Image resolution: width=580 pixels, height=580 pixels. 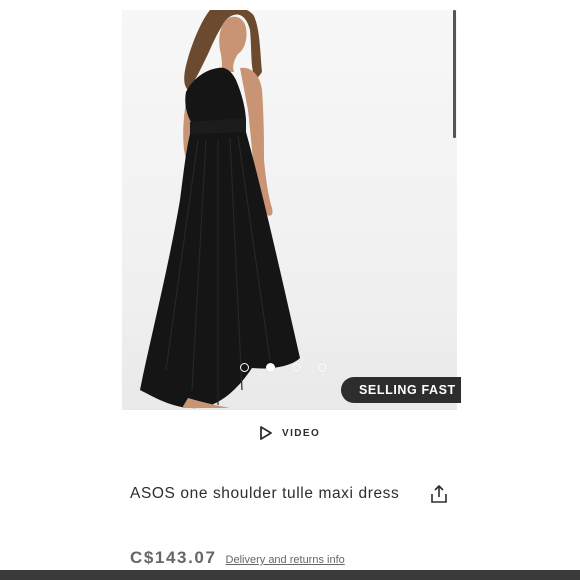 What do you see at coordinates (454, 74) in the screenshot?
I see `scroll-indicator` at bounding box center [454, 74].